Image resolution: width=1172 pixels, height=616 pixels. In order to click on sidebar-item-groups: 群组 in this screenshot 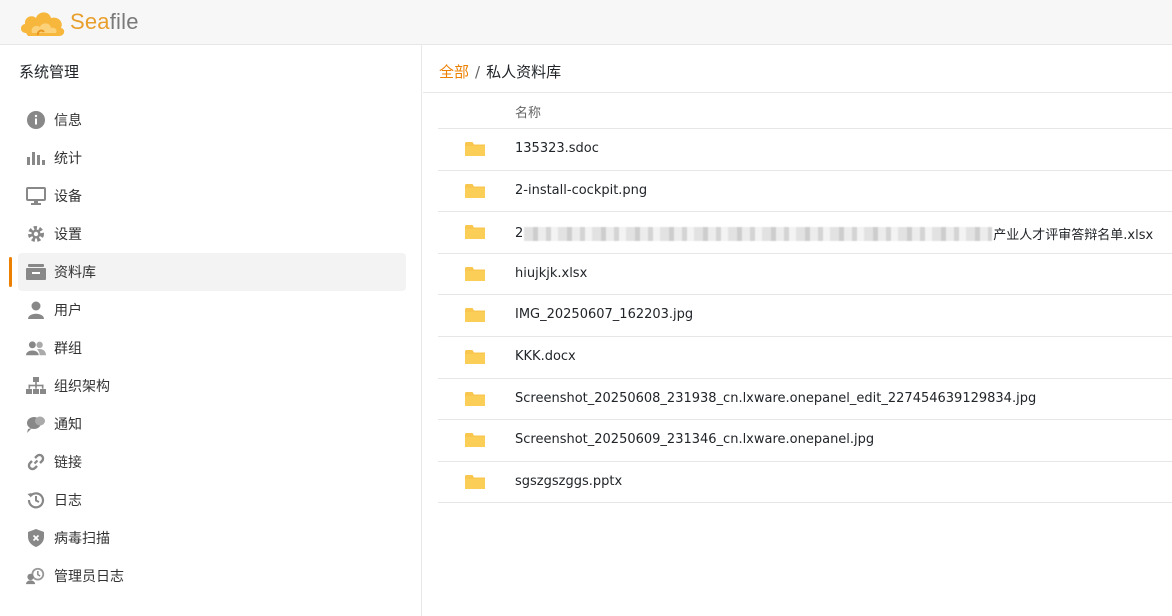, I will do `click(212, 348)`.